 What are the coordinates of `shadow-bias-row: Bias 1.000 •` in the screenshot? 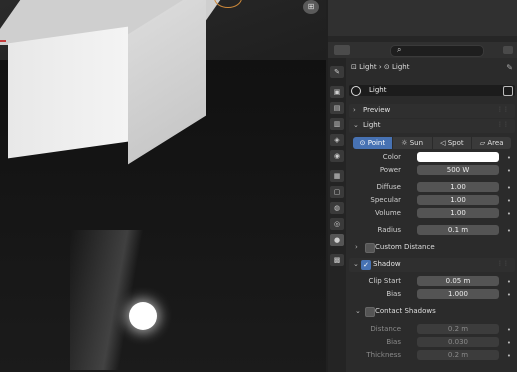 It's located at (432, 294).